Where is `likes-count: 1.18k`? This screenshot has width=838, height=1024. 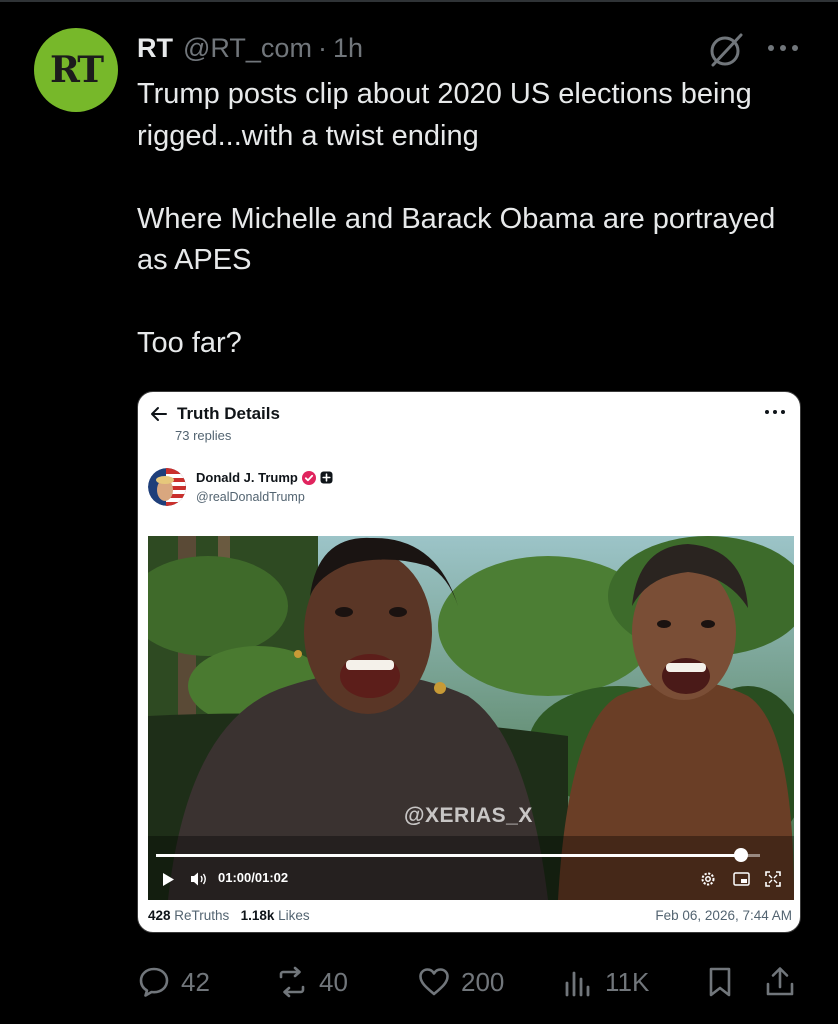 likes-count: 1.18k is located at coordinates (257, 915).